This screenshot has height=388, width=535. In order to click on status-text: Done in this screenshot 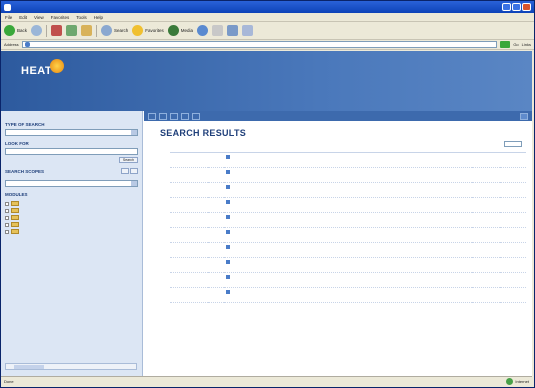, I will do `click(9, 381)`.